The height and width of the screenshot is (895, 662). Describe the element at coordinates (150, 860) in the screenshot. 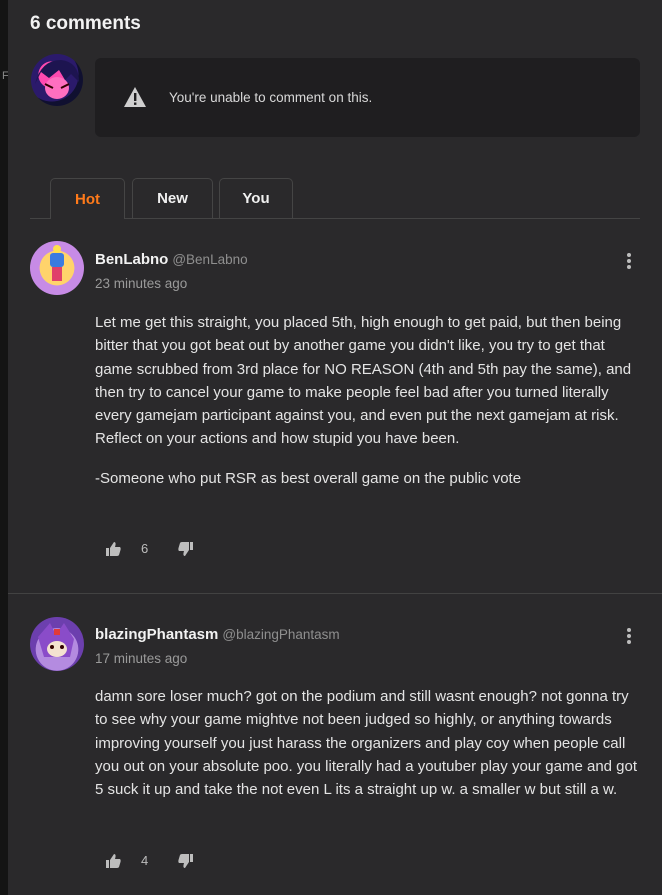

I see `comment-actions: 4` at that location.